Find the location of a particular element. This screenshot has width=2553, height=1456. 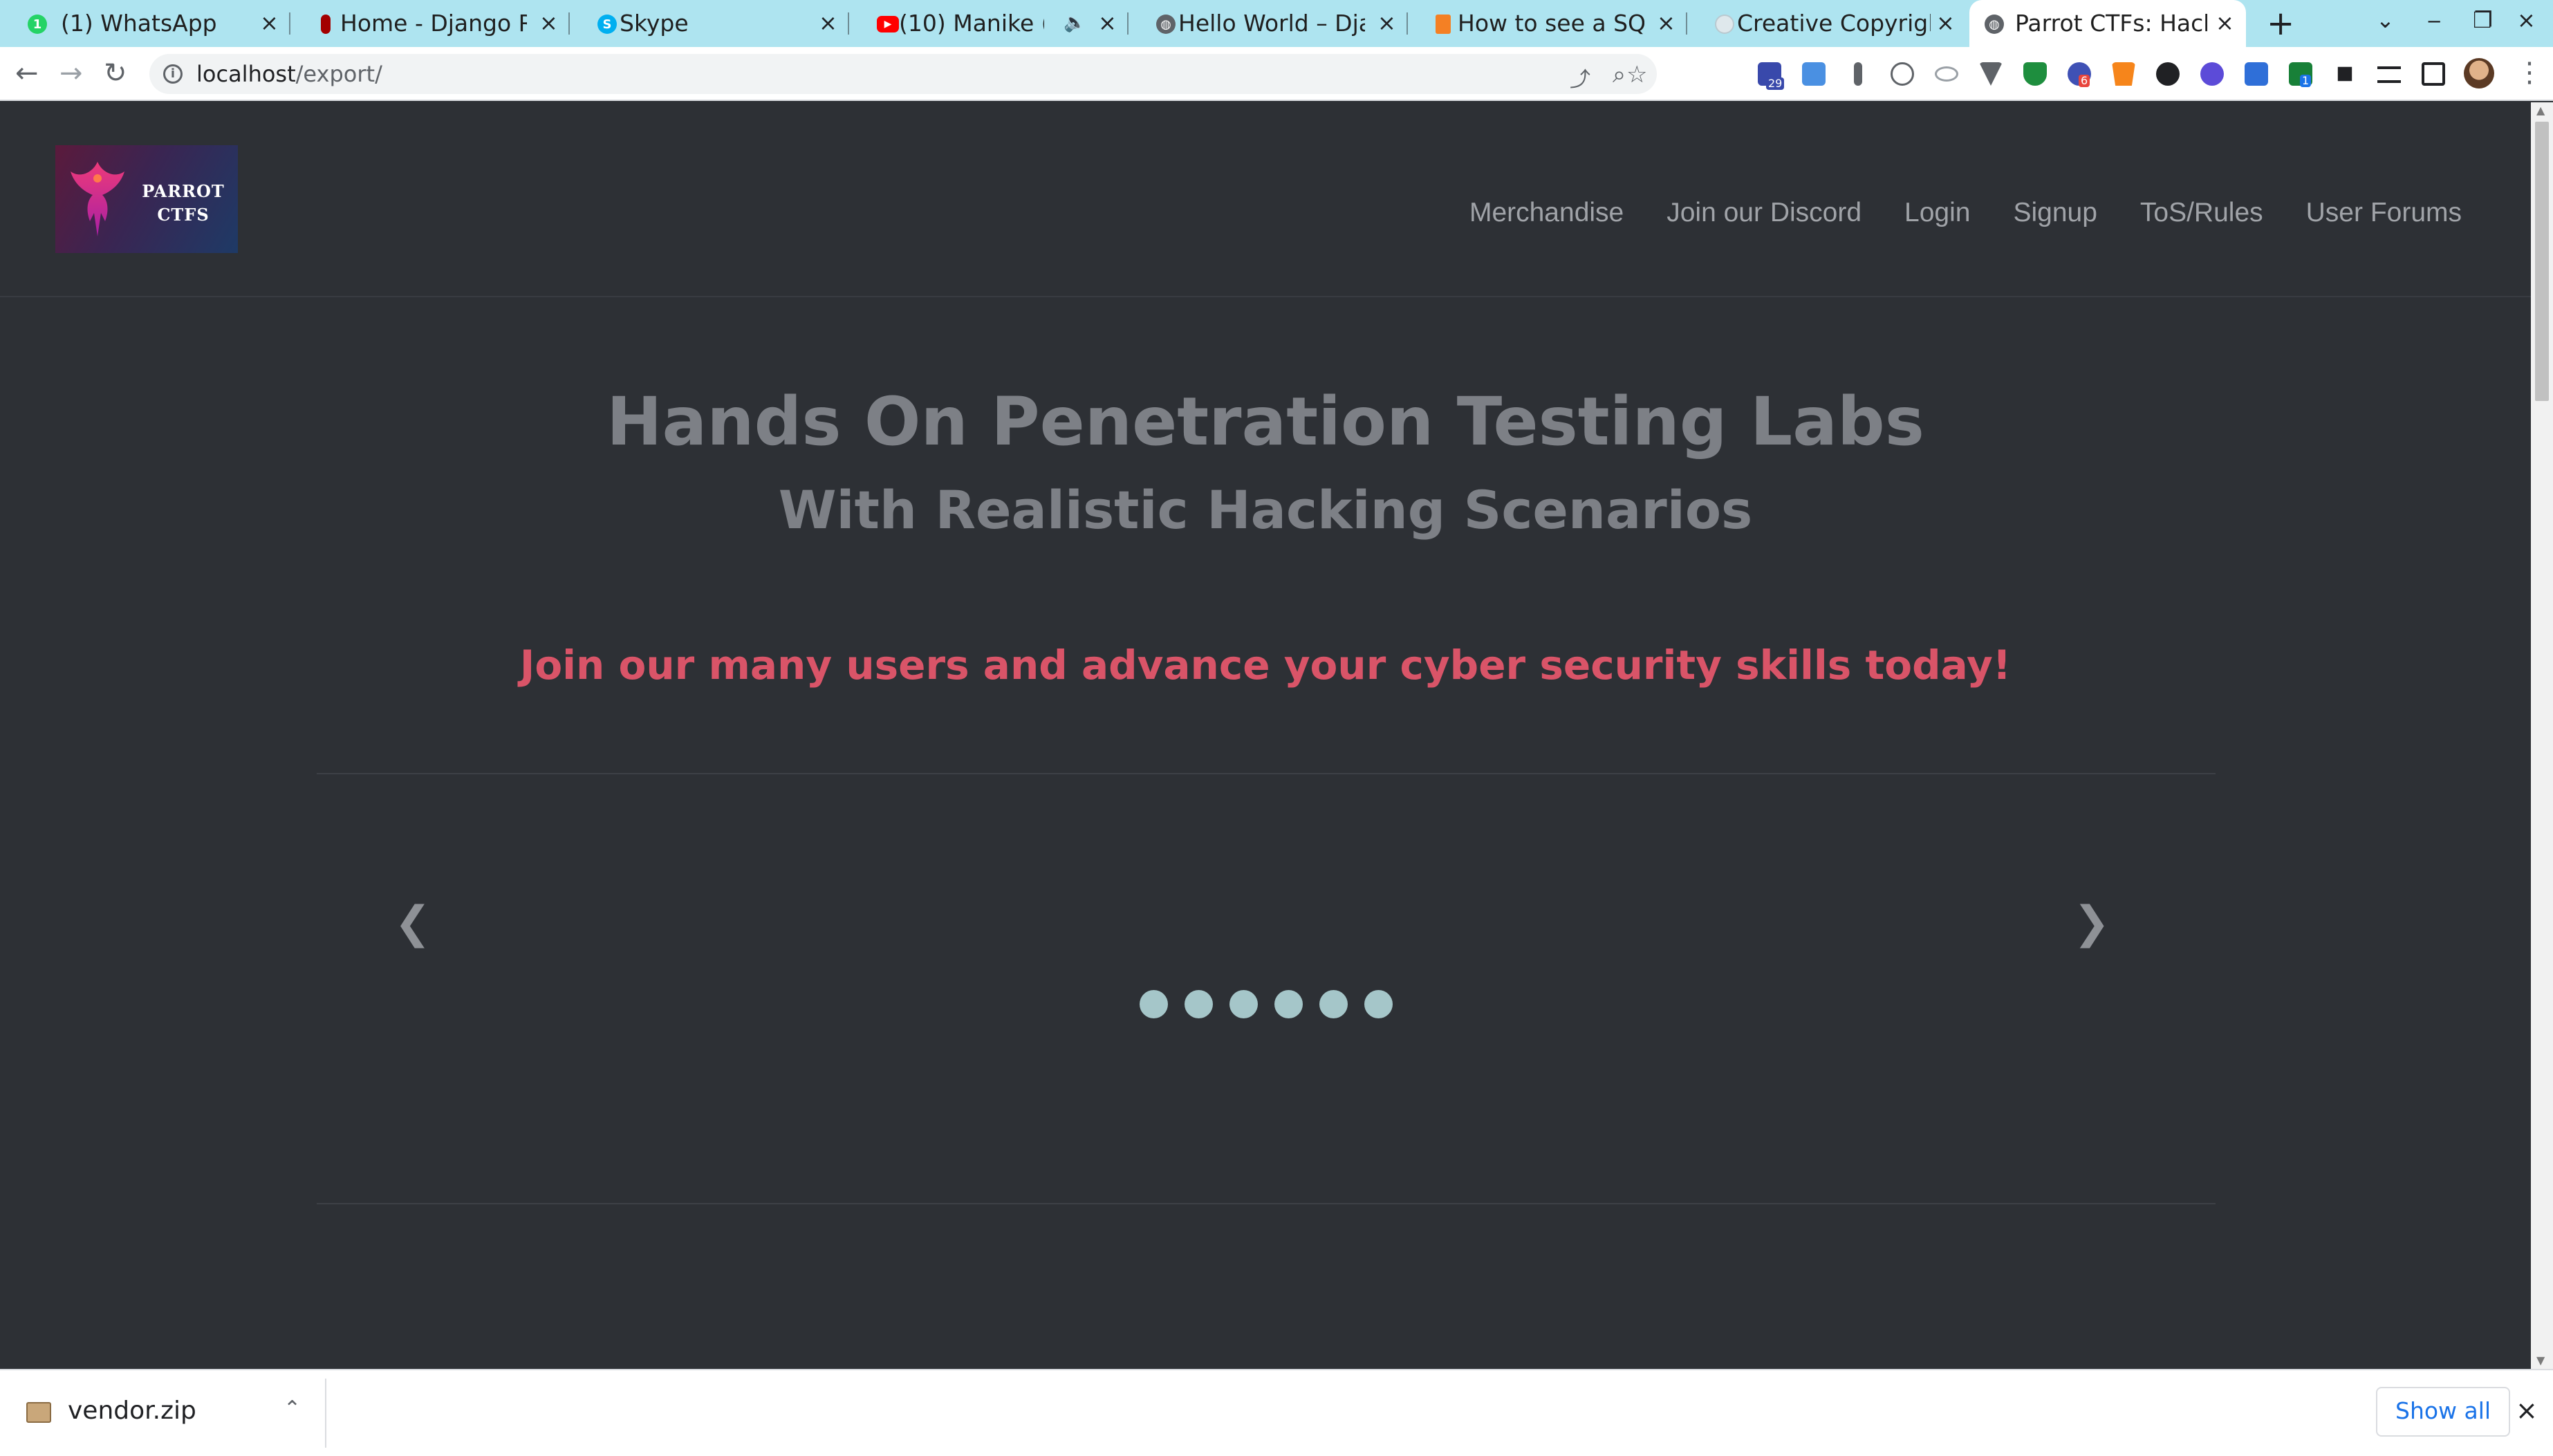

extension-shield-icon is located at coordinates (2035, 74).